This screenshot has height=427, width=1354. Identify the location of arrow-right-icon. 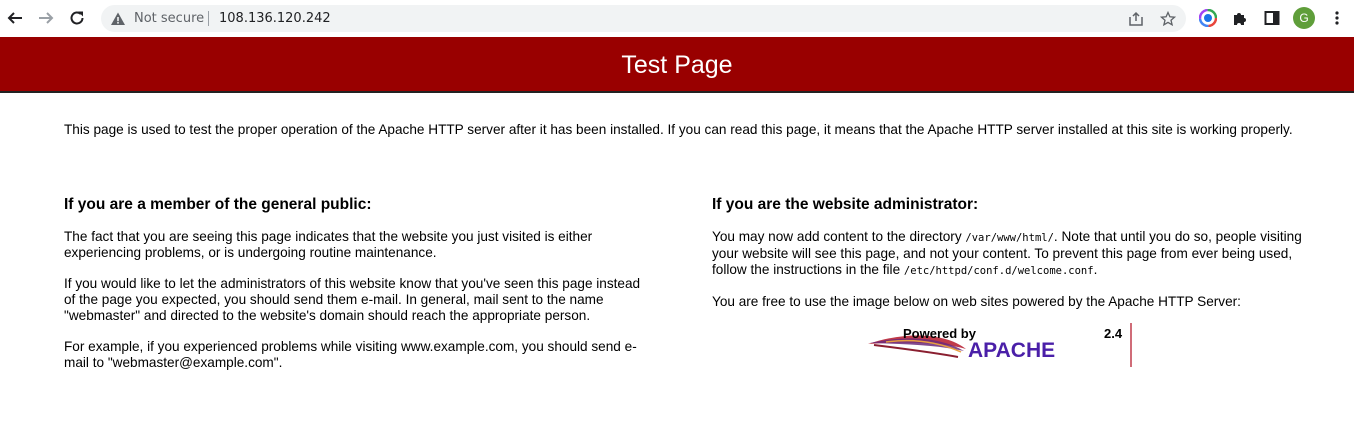
(46, 18).